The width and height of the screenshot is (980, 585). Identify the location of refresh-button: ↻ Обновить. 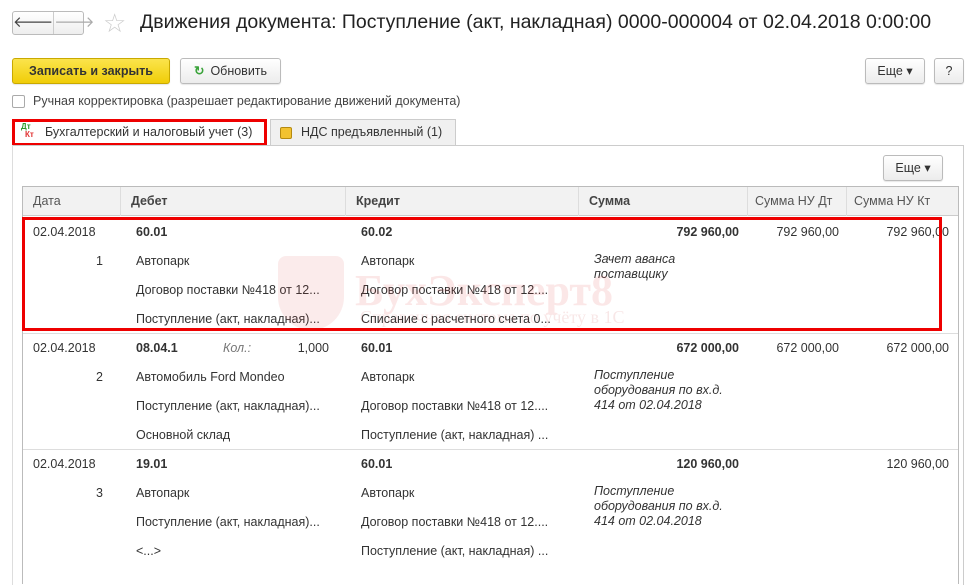
(230, 71).